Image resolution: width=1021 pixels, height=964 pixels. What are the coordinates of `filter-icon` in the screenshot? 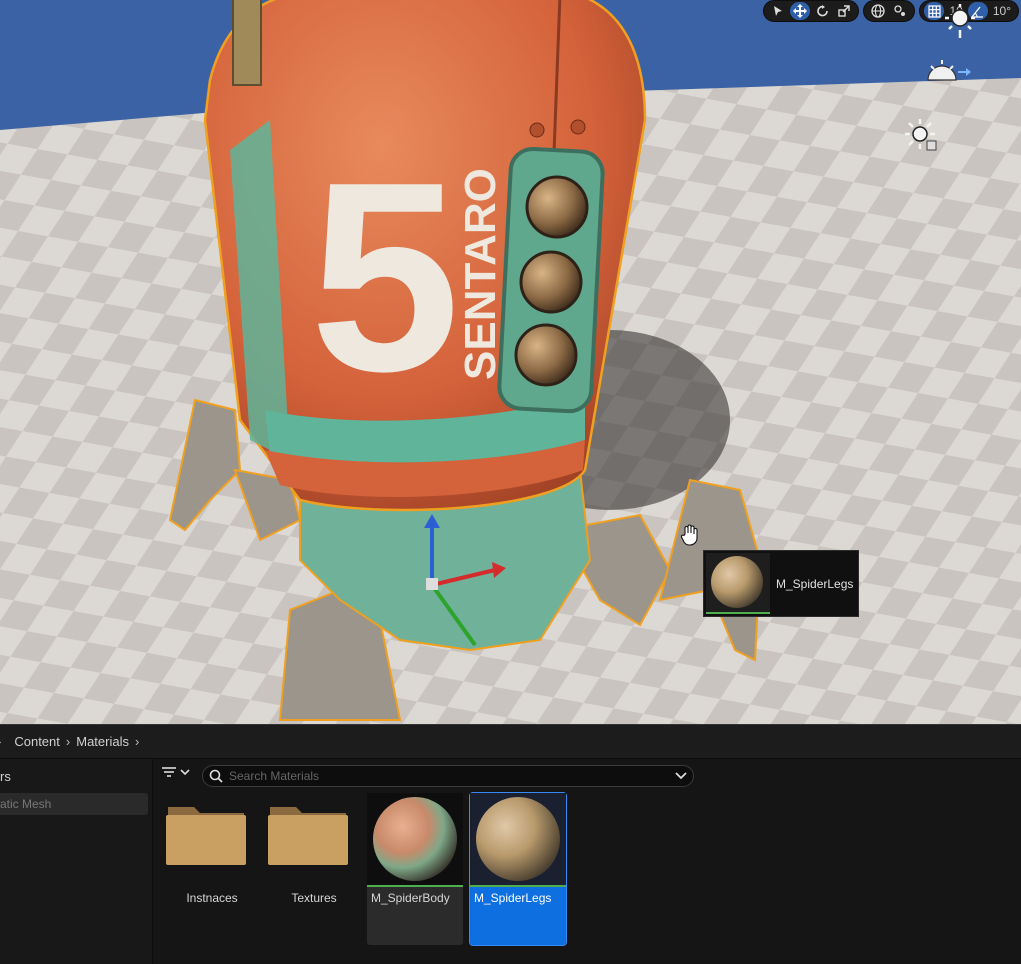 It's located at (169, 772).